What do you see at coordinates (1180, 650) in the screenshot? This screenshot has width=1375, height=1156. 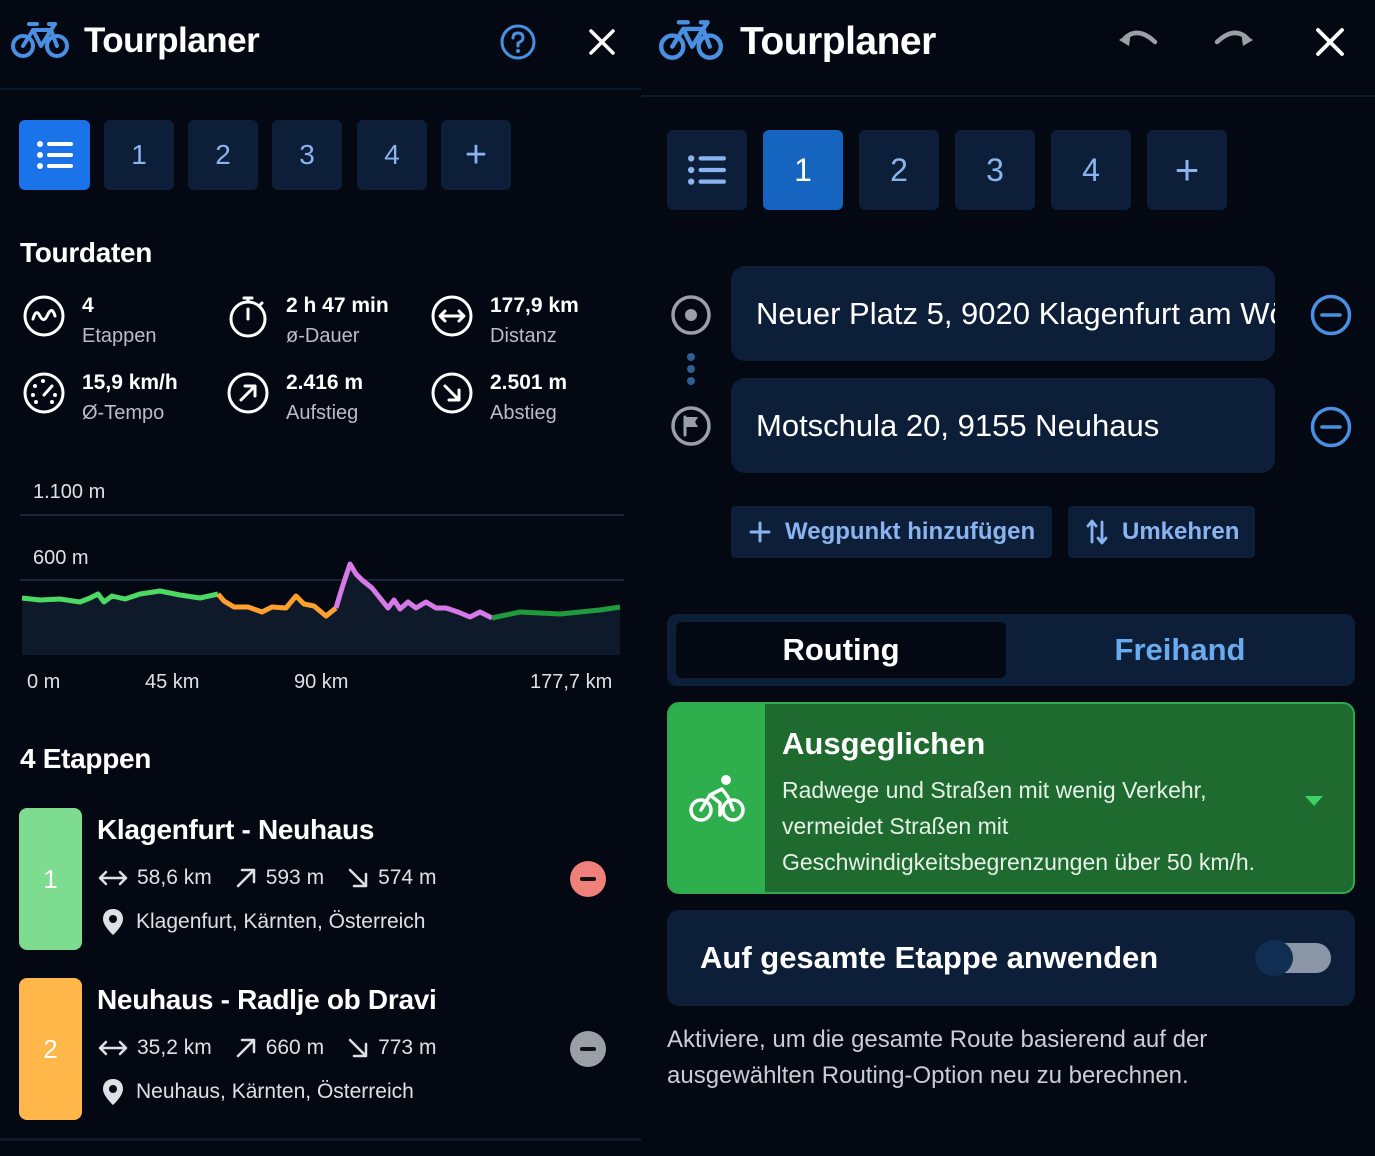 I see `mode-freehand-tab: Freihand` at bounding box center [1180, 650].